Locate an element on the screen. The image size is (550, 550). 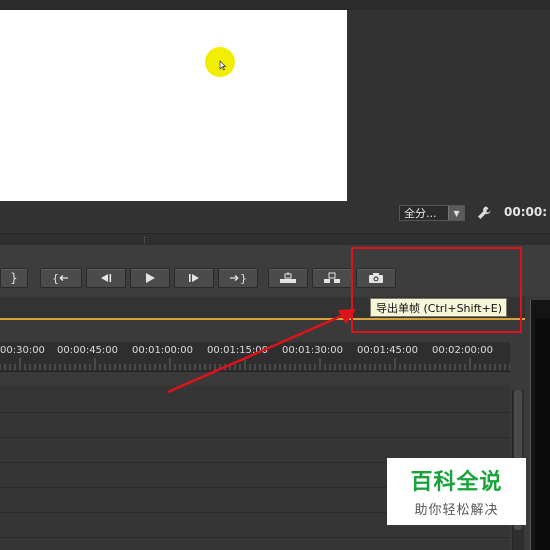
red-arrow-icon is located at coordinates (261, 351).